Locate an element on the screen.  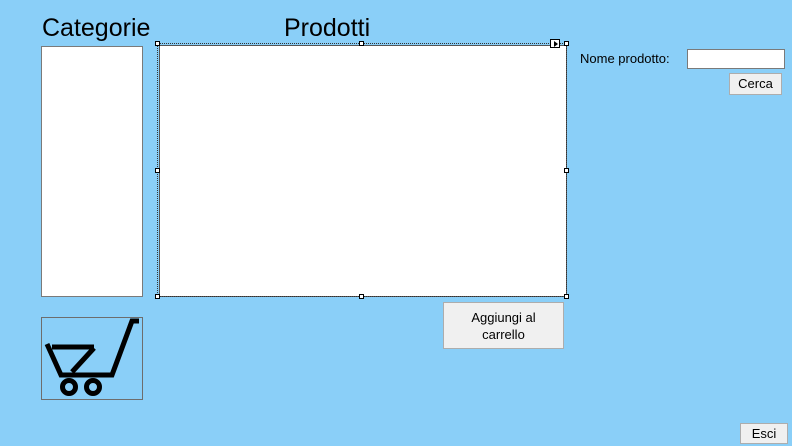
resize-handle-top-left is located at coordinates (157, 43).